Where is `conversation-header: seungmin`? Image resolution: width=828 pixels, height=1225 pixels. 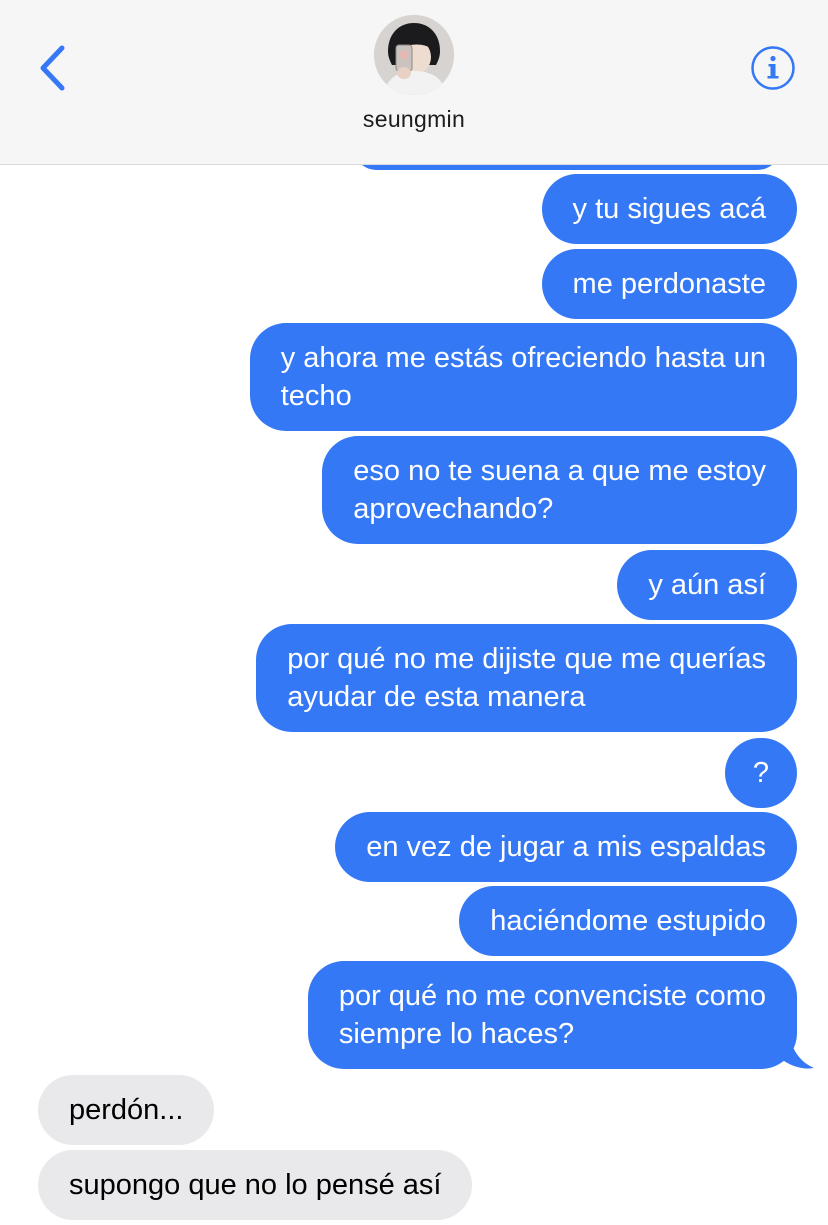 conversation-header: seungmin is located at coordinates (414, 82).